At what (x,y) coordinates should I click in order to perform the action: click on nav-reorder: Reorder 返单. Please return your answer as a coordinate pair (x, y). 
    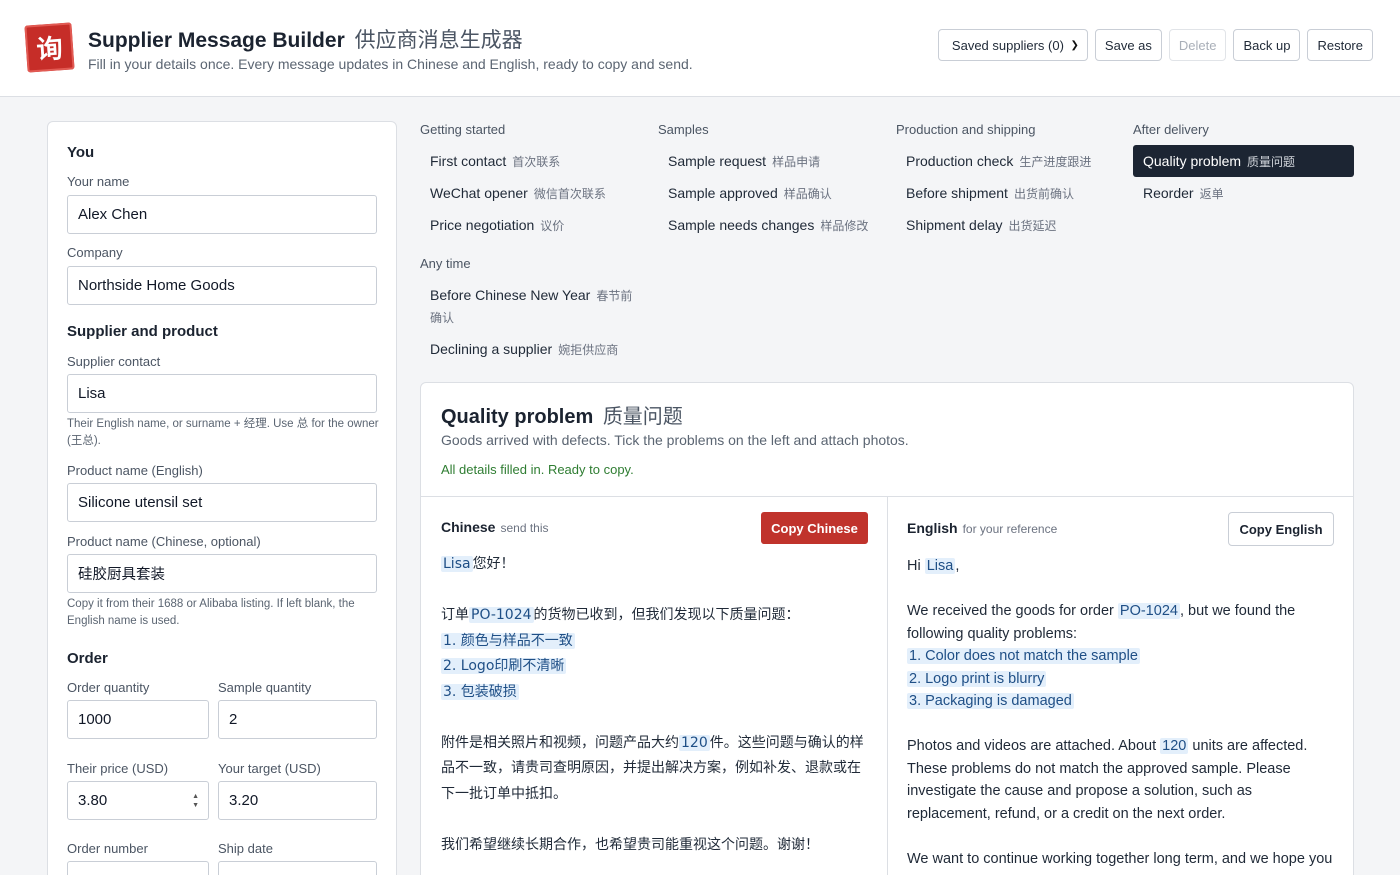
    Looking at the image, I should click on (1243, 193).